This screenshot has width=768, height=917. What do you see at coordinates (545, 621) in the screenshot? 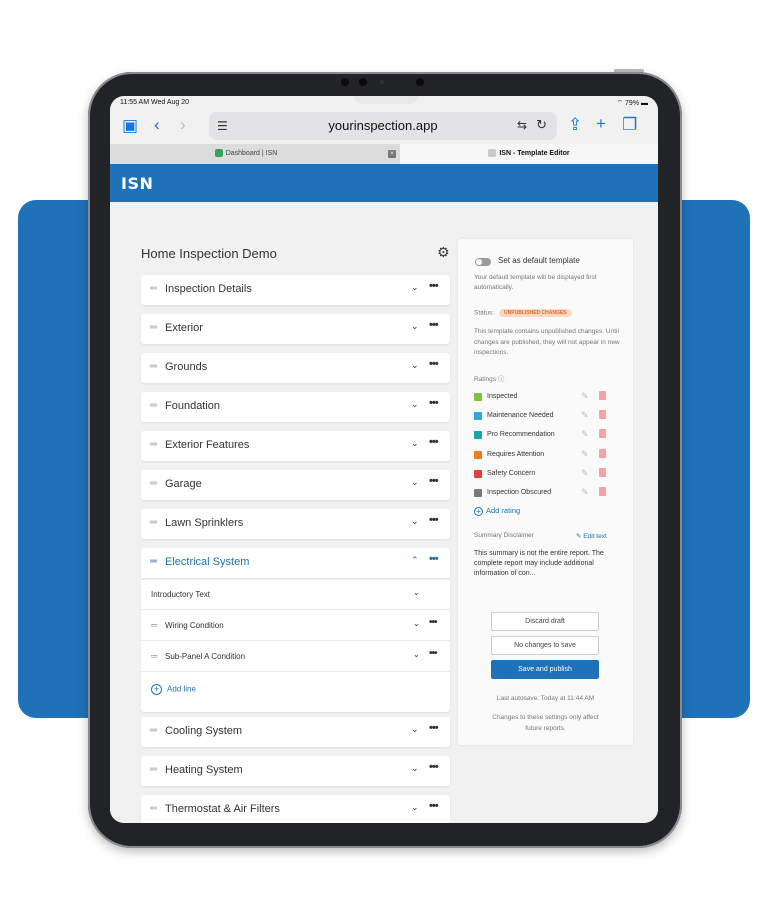
I see `discard-draft-button: Discard draft` at bounding box center [545, 621].